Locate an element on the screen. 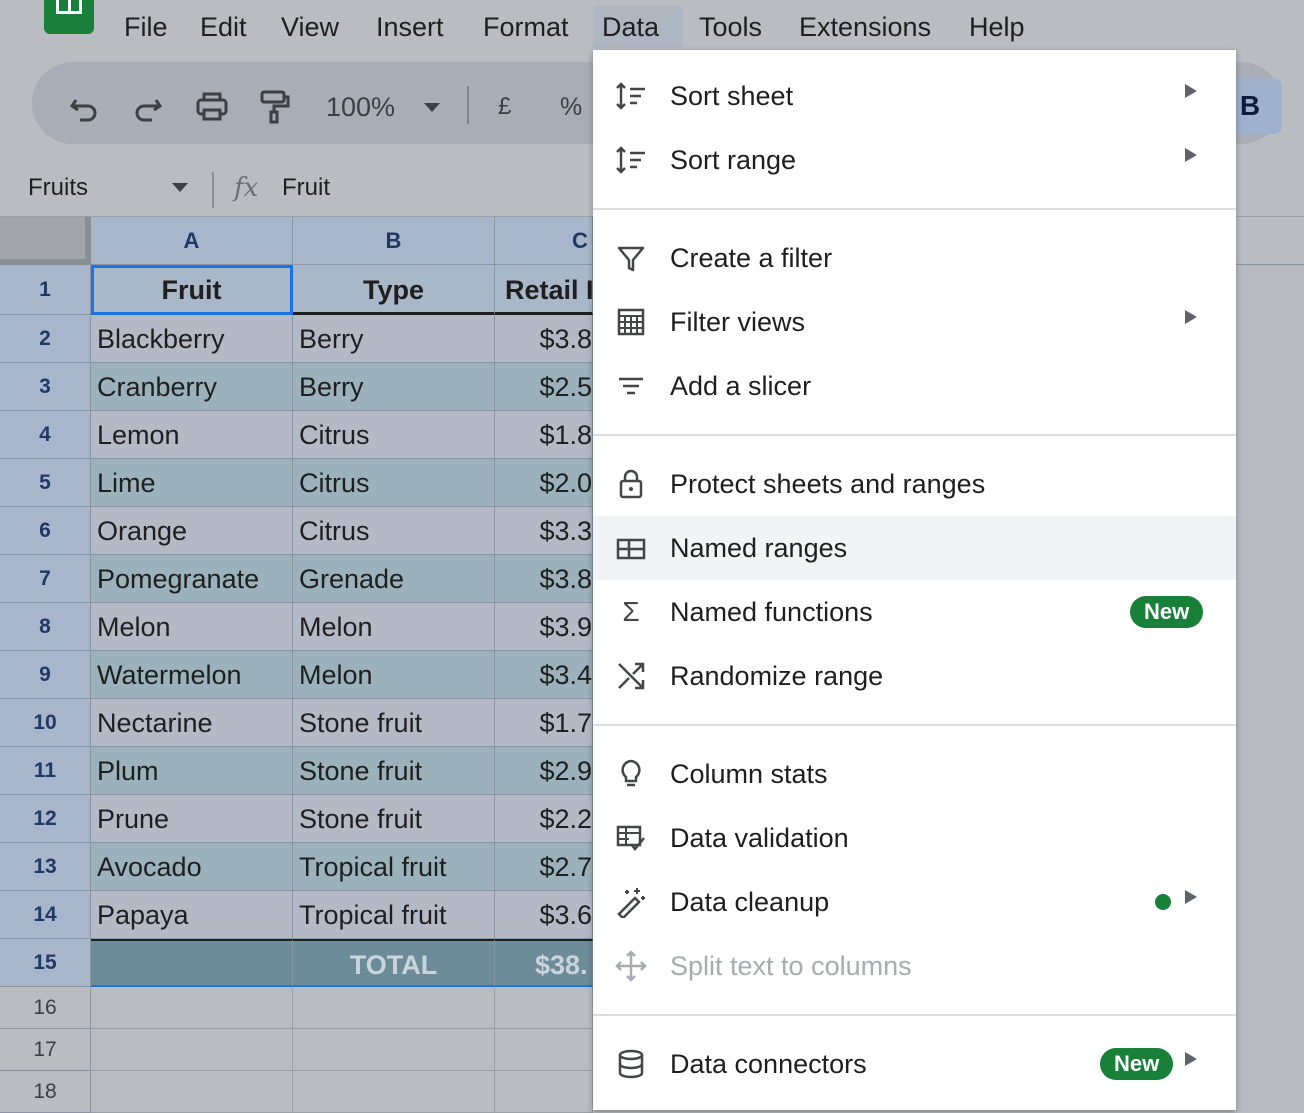 The width and height of the screenshot is (1304, 1113). cell-c13: $2.7 is located at coordinates (544, 867).